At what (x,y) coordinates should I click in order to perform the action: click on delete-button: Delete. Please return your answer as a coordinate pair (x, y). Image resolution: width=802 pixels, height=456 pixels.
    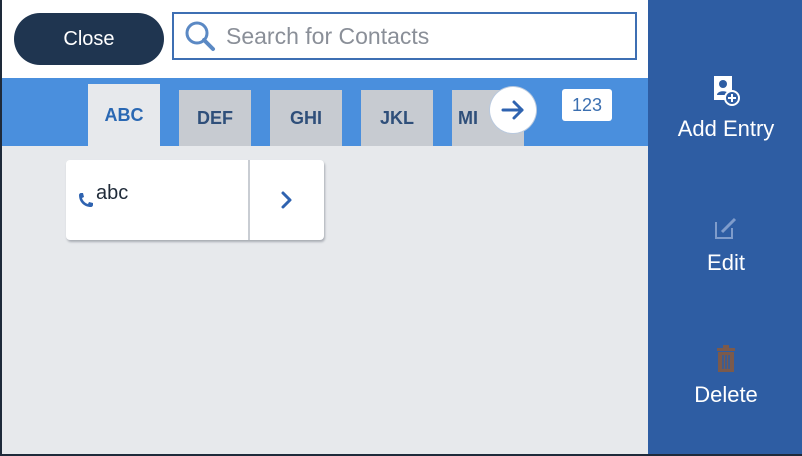
    Looking at the image, I should click on (725, 376).